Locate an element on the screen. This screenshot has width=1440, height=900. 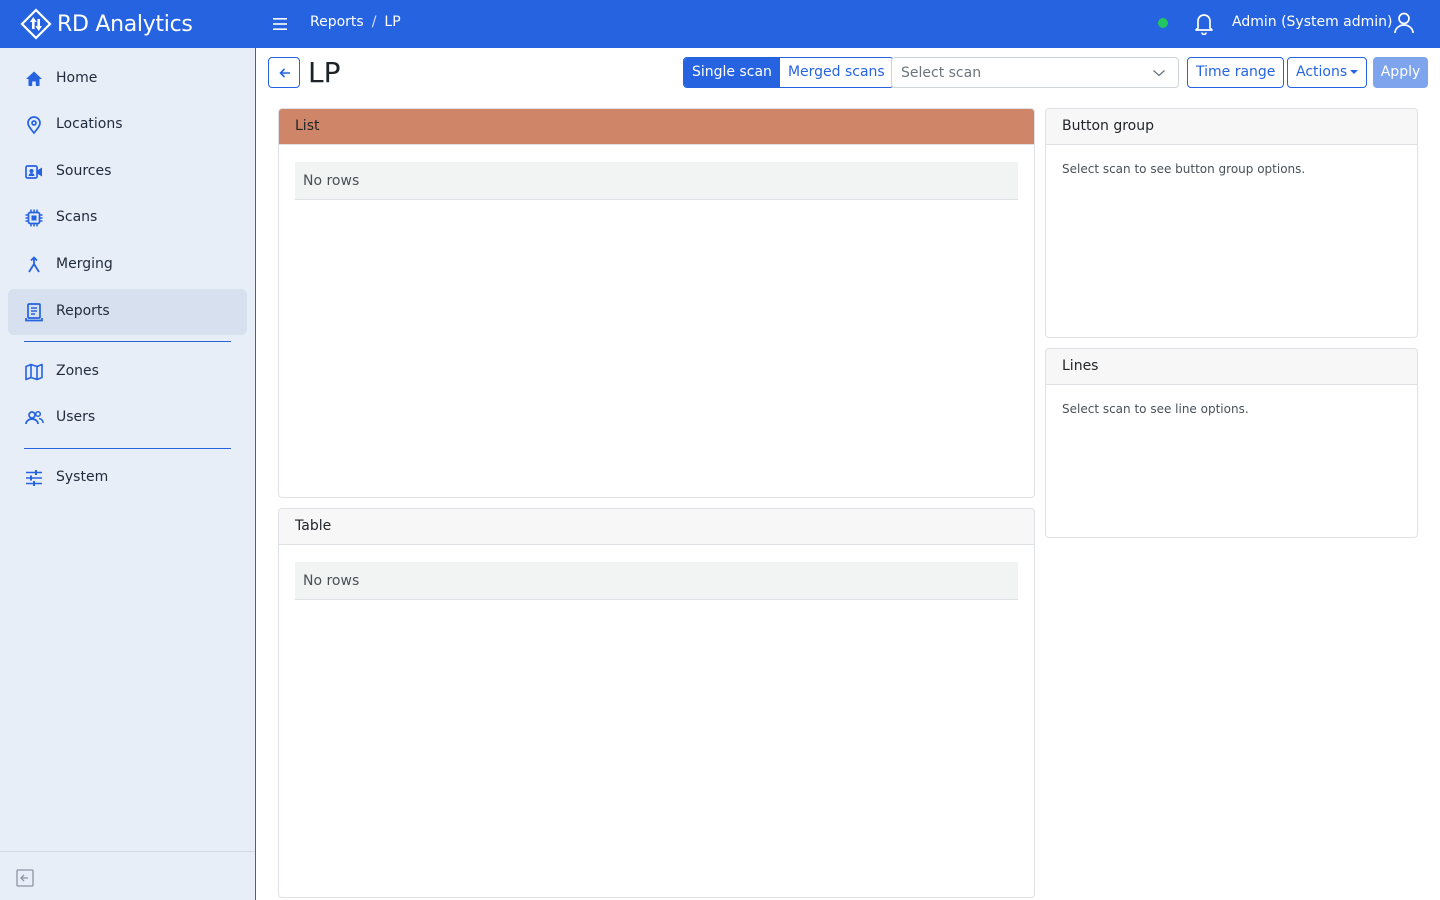
back-button is located at coordinates (284, 72).